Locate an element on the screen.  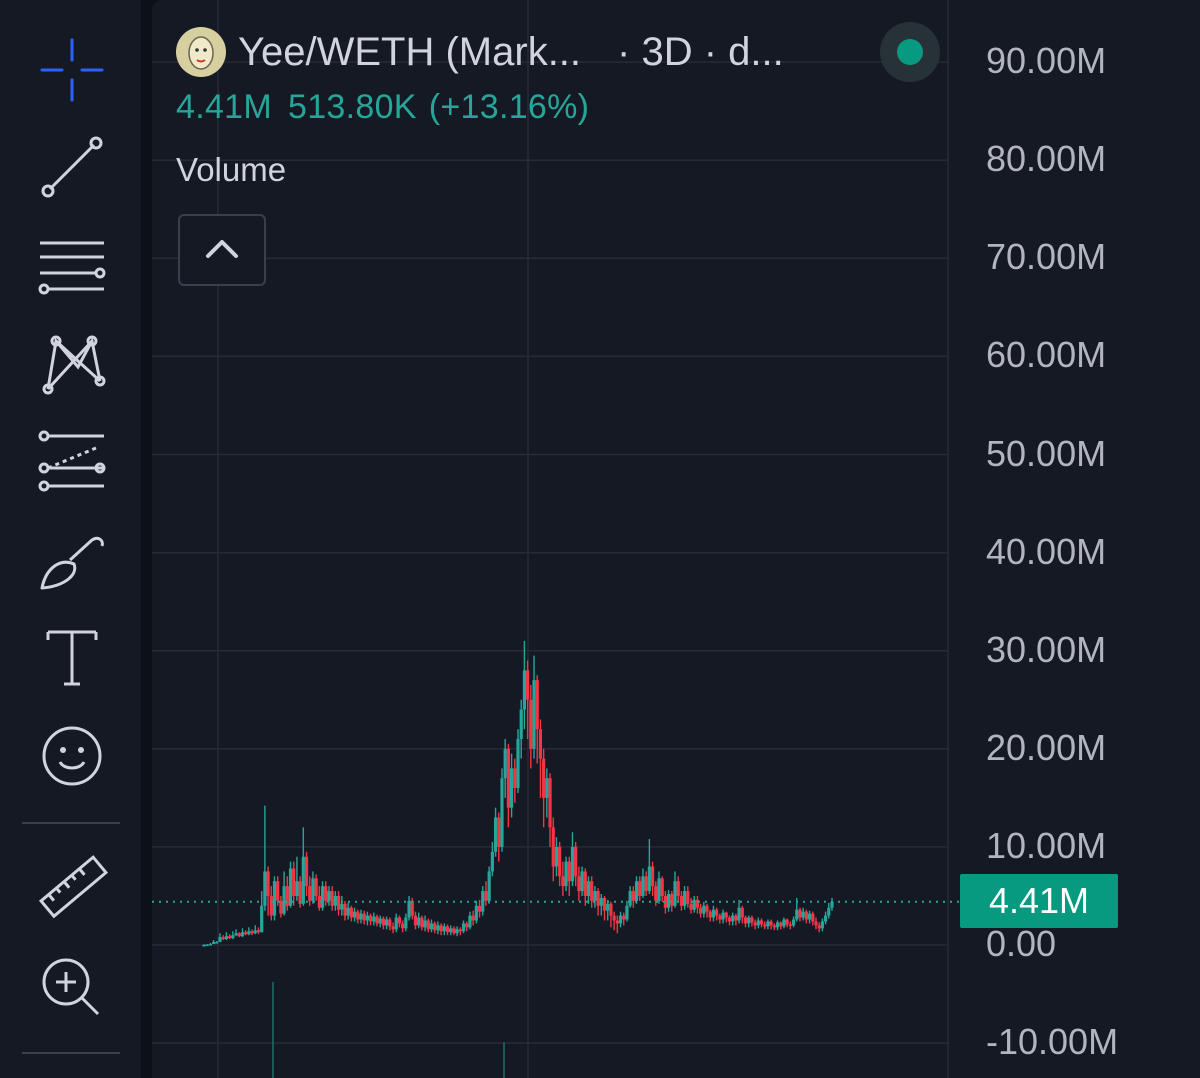
drawing-toolbar is located at coordinates (71, 539).